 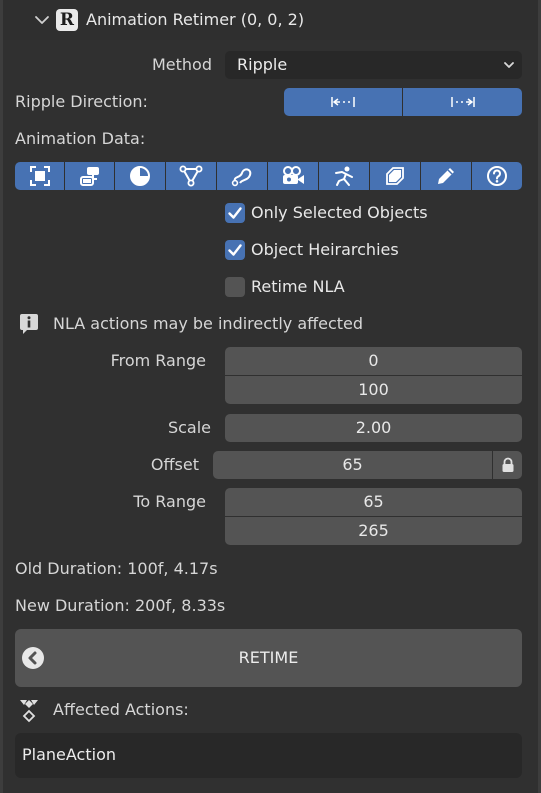 I want to click on shape-key-icon, so click(x=395, y=176).